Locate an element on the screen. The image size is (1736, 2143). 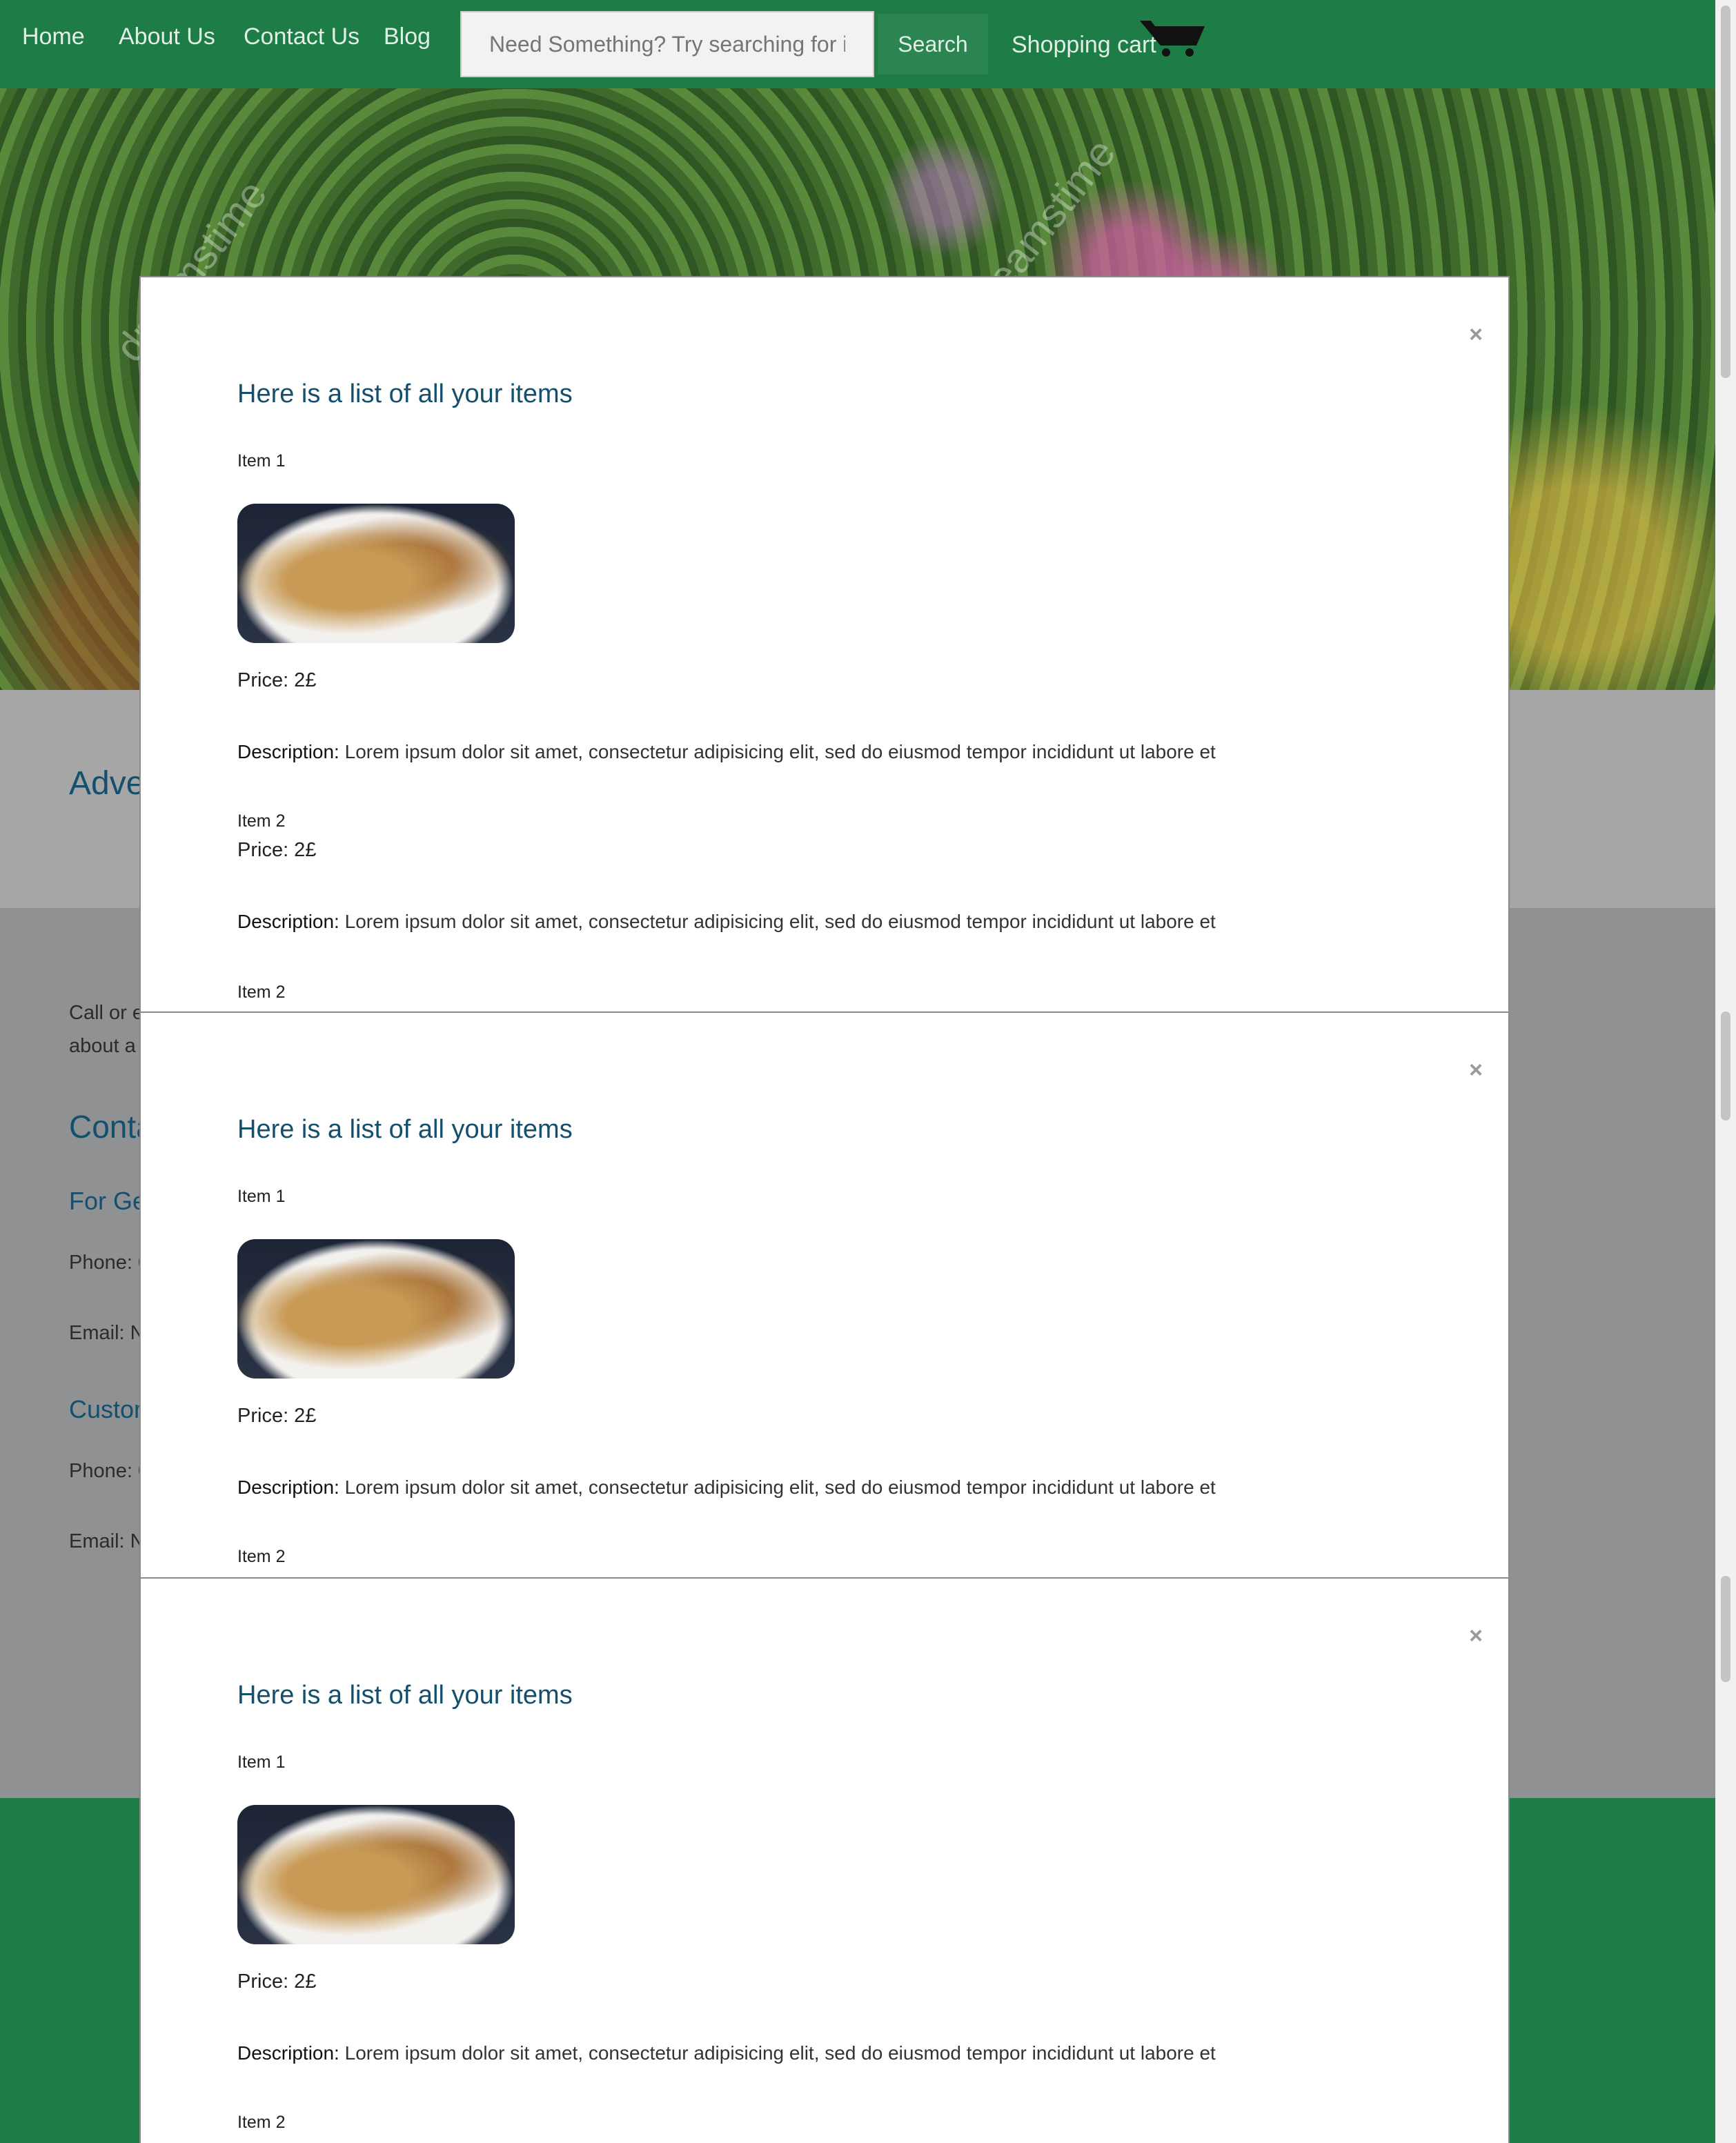
page-scrollbar is located at coordinates (1725, 1071).